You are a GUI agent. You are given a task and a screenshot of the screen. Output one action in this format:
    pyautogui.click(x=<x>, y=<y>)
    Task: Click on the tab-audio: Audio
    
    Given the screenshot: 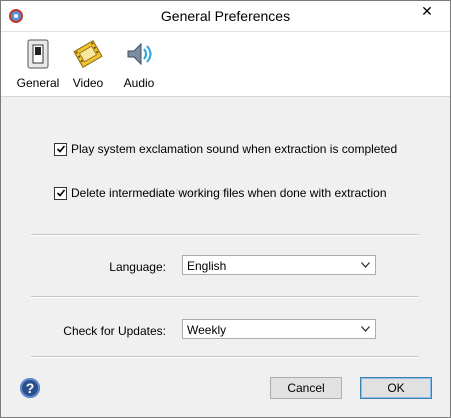 What is the action you would take?
    pyautogui.click(x=139, y=64)
    